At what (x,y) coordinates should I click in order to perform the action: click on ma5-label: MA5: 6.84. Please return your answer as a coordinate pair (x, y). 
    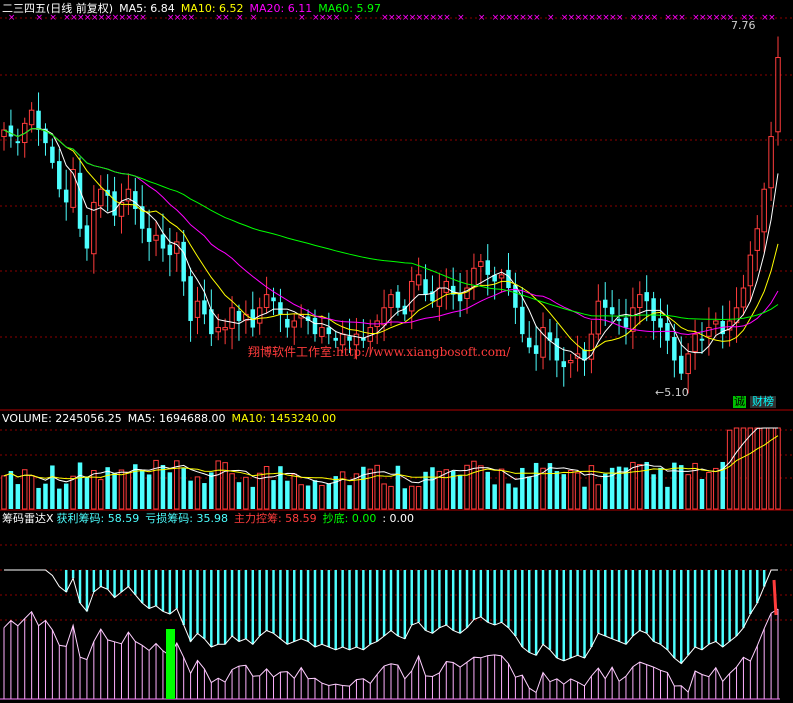
    Looking at the image, I should click on (147, 8).